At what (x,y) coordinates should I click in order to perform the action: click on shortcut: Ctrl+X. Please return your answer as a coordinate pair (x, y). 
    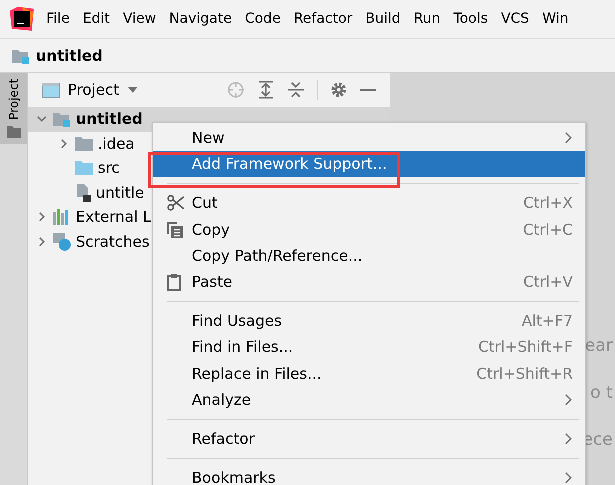
    Looking at the image, I should click on (548, 203).